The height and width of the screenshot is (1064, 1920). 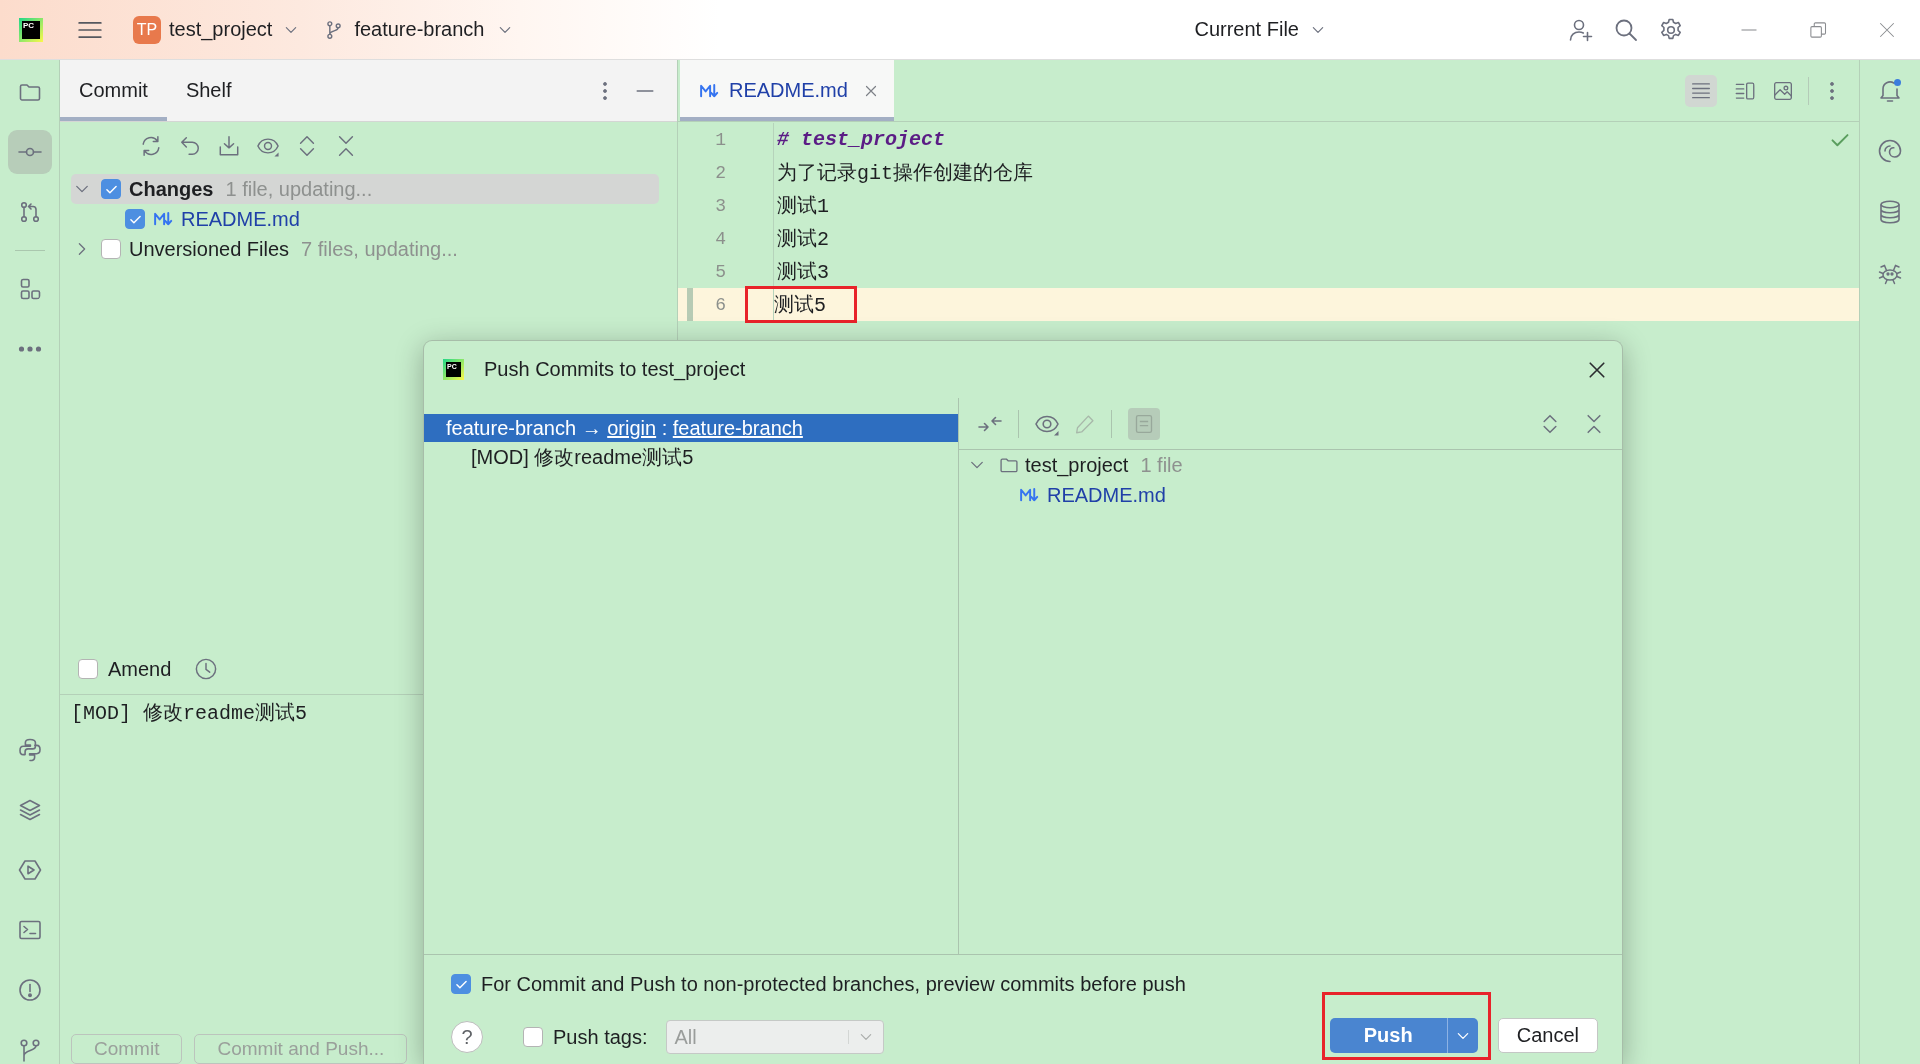 I want to click on push-button: Push, so click(x=1388, y=1035).